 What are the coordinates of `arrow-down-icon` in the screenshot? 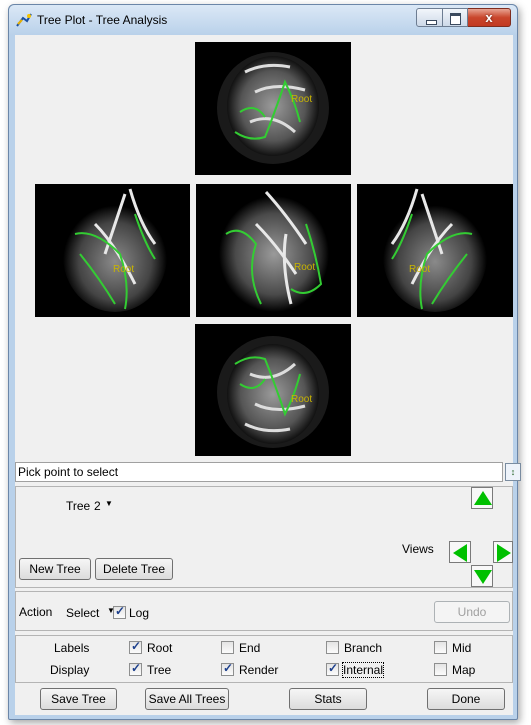 It's located at (483, 577).